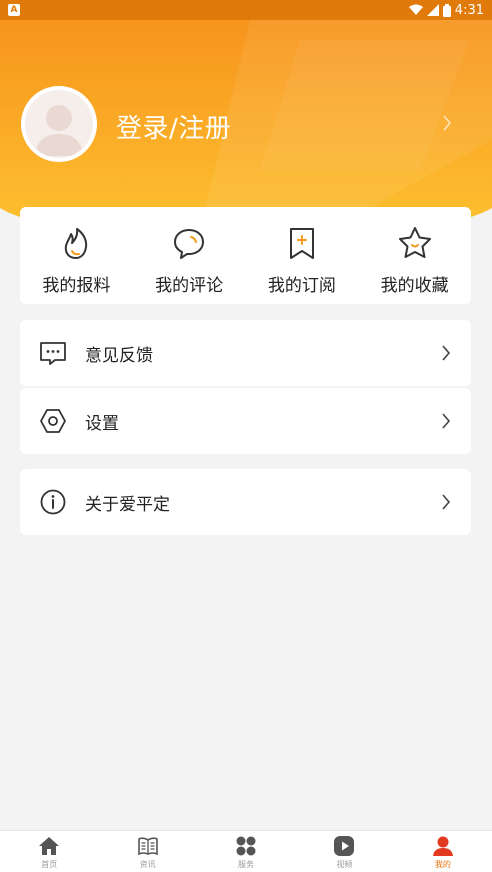 This screenshot has width=492, height=872. I want to click on profile-icon, so click(442, 846).